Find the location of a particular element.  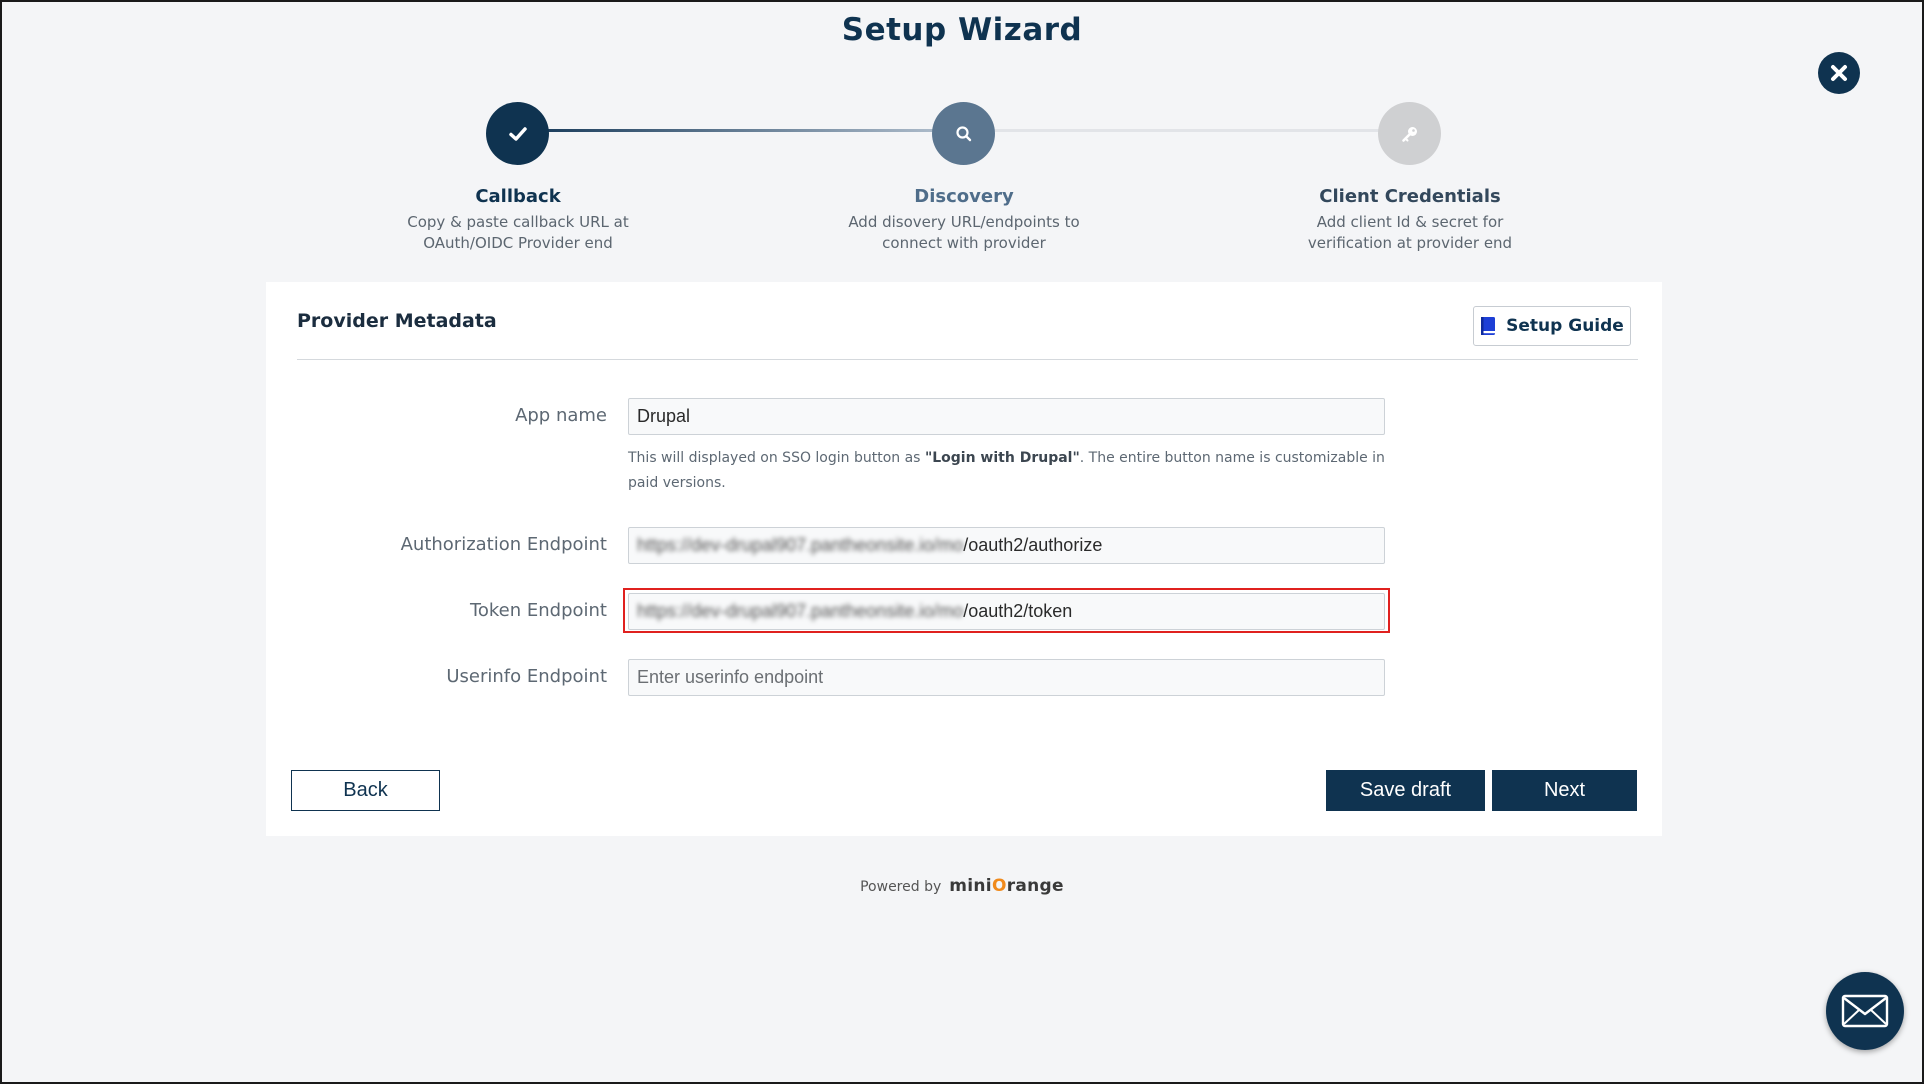

close-button is located at coordinates (1839, 73).